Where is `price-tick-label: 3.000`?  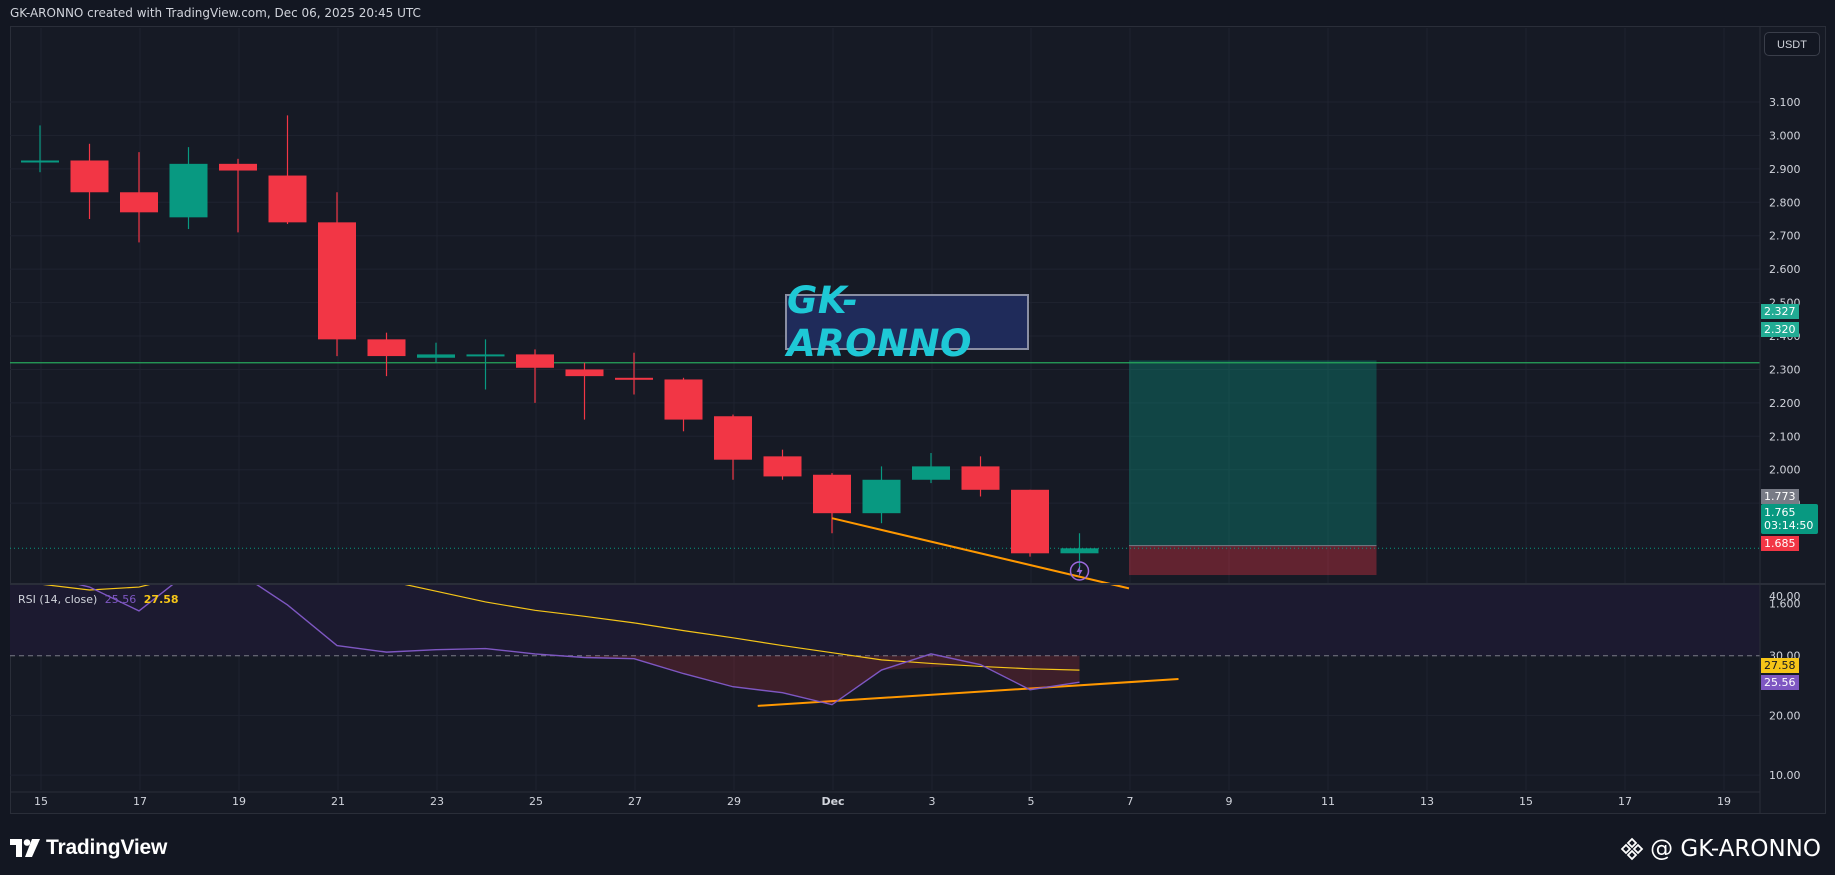
price-tick-label: 3.000 is located at coordinates (1785, 135).